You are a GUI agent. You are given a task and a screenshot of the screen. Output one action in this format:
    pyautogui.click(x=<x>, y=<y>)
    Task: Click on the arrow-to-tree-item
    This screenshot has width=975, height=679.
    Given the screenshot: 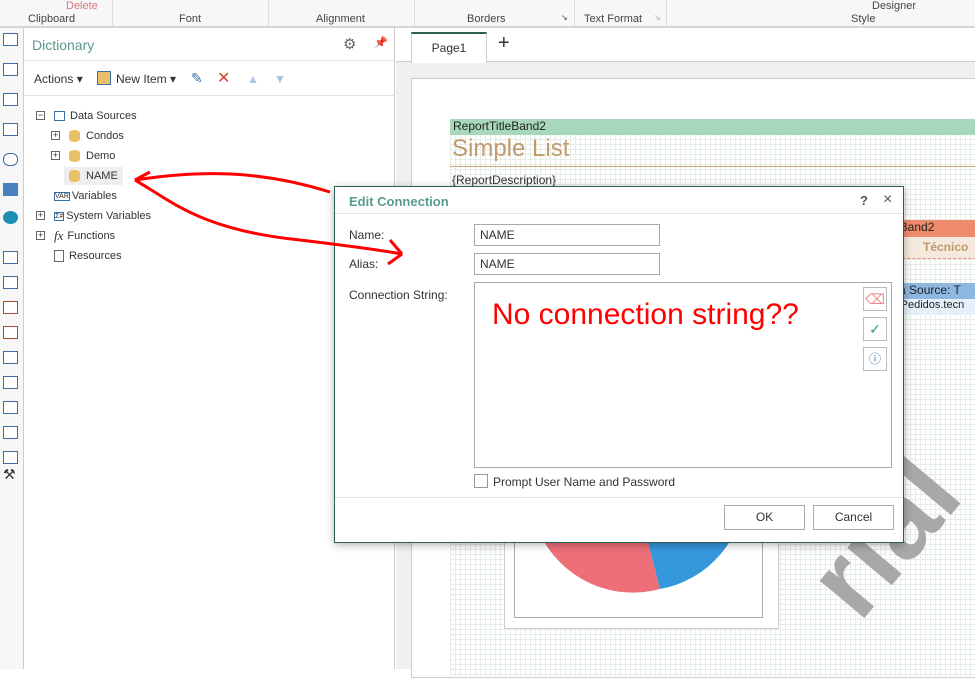 What is the action you would take?
    pyautogui.click(x=232, y=182)
    